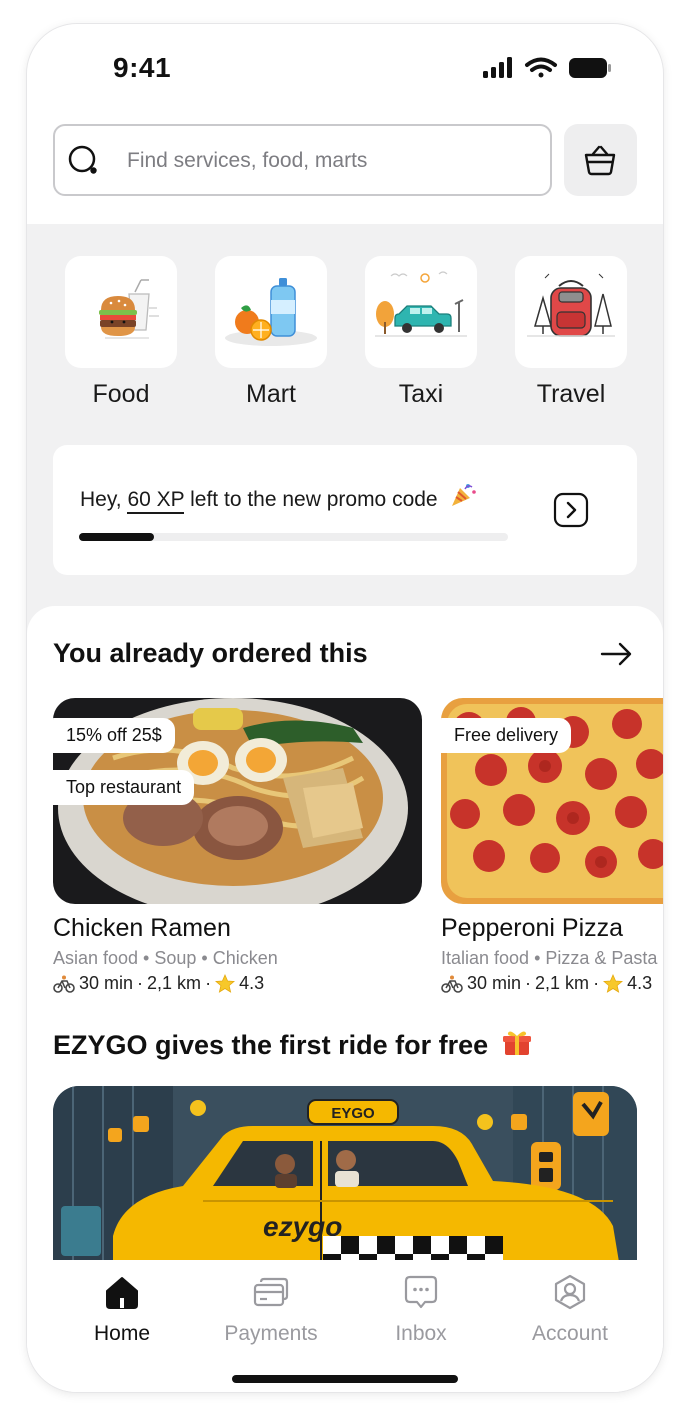 Image resolution: width=685 pixels, height=1416 pixels. Describe the element at coordinates (421, 1333) in the screenshot. I see `nav-label: Inbox` at that location.